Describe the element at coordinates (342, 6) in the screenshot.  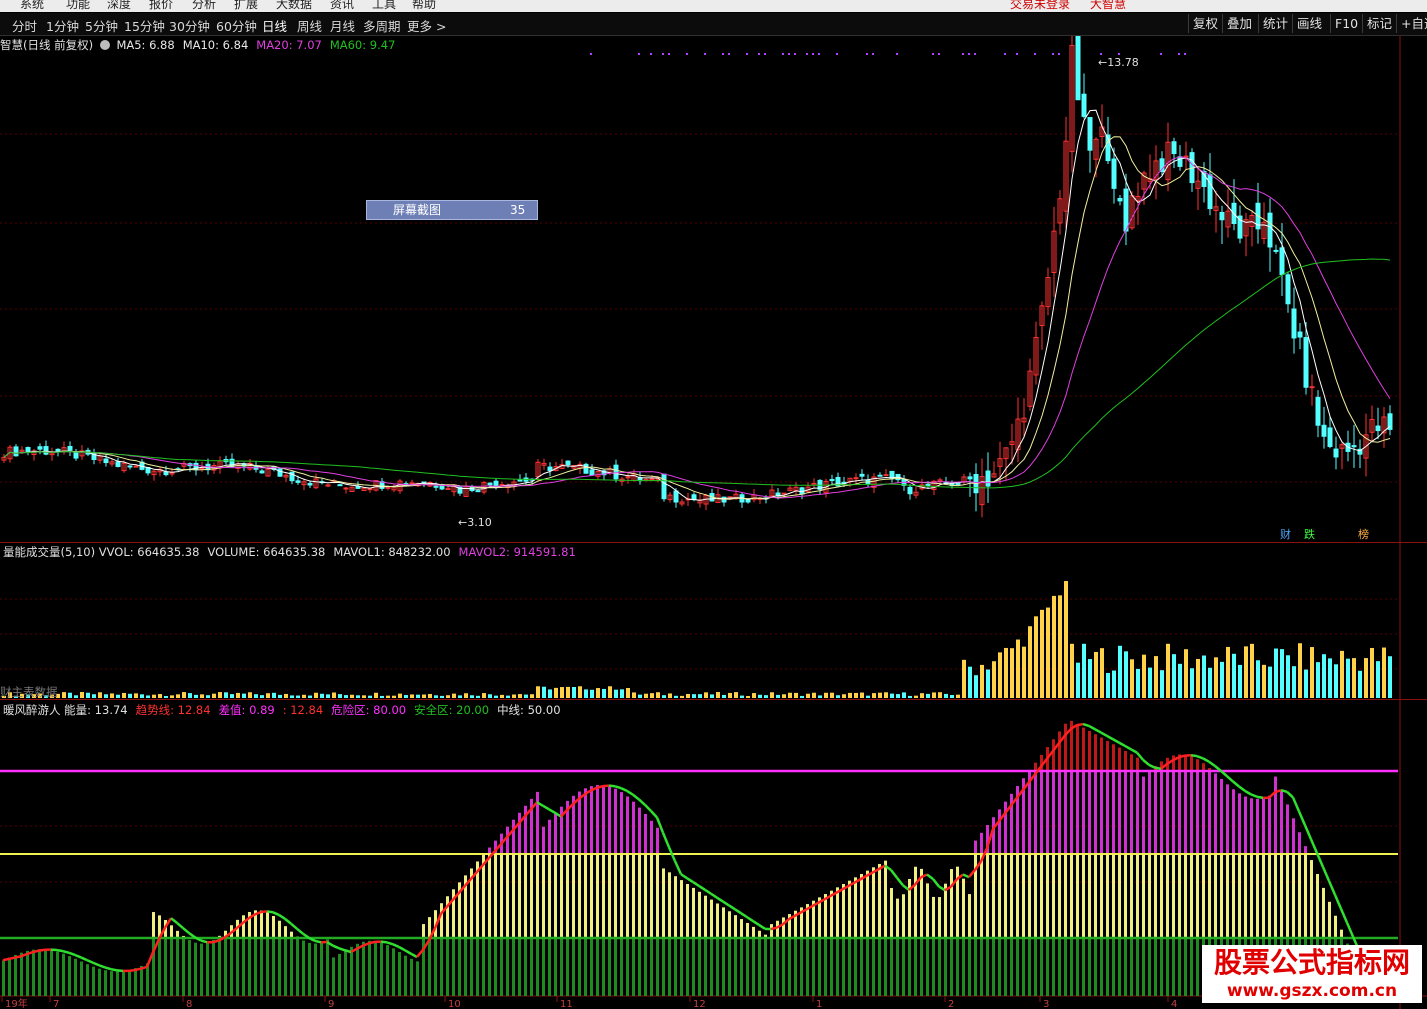
I see `menu-7: 资讯` at that location.